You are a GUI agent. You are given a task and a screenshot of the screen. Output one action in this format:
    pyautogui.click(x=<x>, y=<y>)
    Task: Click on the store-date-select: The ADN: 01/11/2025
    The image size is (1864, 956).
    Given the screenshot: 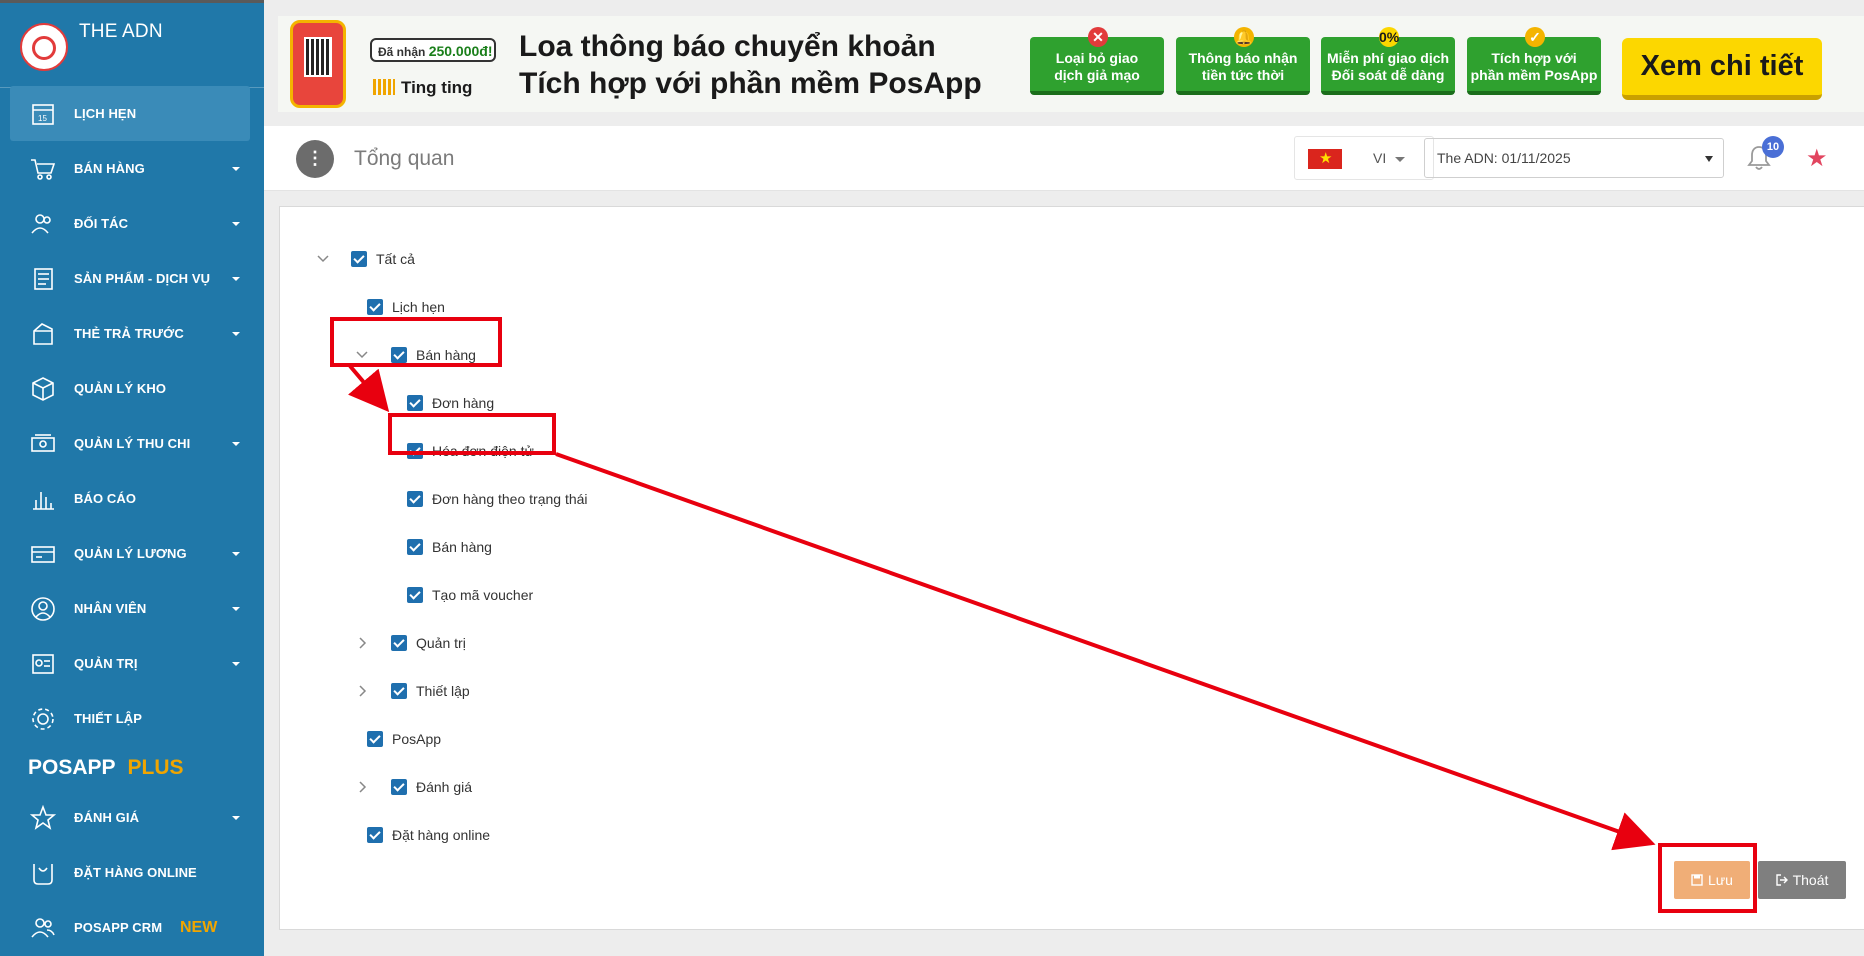 What is the action you would take?
    pyautogui.click(x=1574, y=158)
    